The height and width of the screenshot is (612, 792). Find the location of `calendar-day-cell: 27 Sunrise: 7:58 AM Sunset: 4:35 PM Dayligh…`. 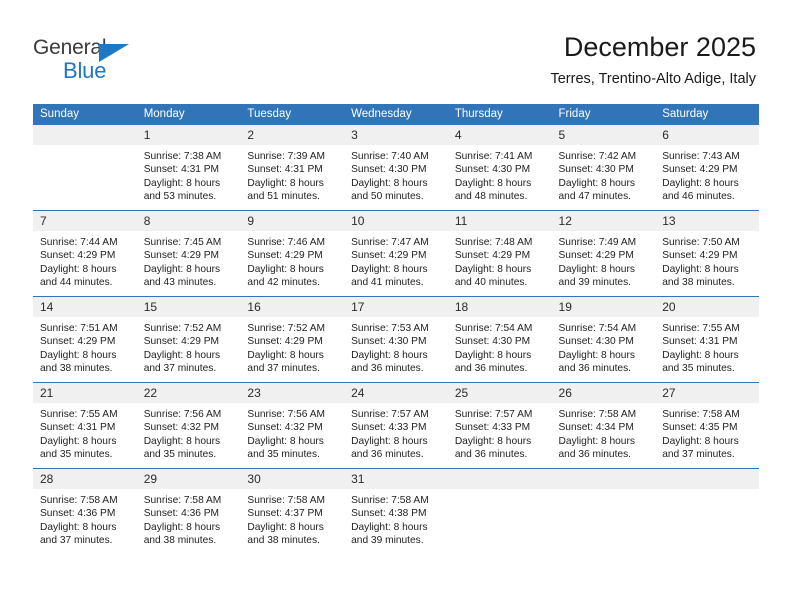

calendar-day-cell: 27 Sunrise: 7:58 AM Sunset: 4:35 PM Dayligh… is located at coordinates (707, 425).